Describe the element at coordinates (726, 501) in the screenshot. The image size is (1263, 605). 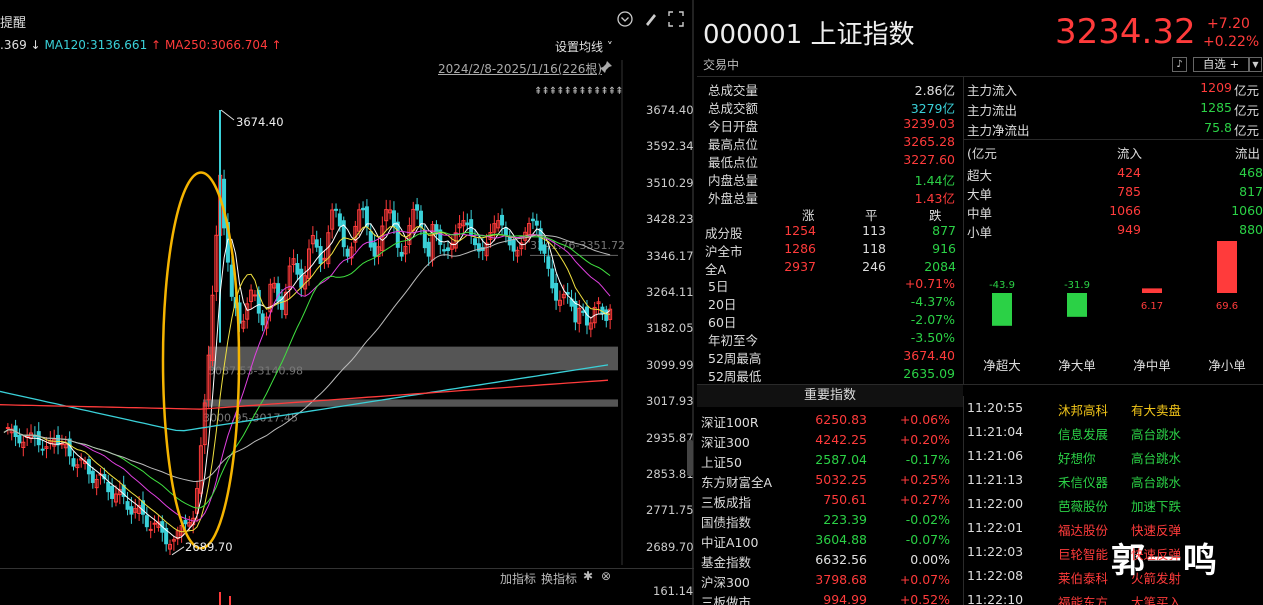
I see `index-name: 三板成指` at that location.